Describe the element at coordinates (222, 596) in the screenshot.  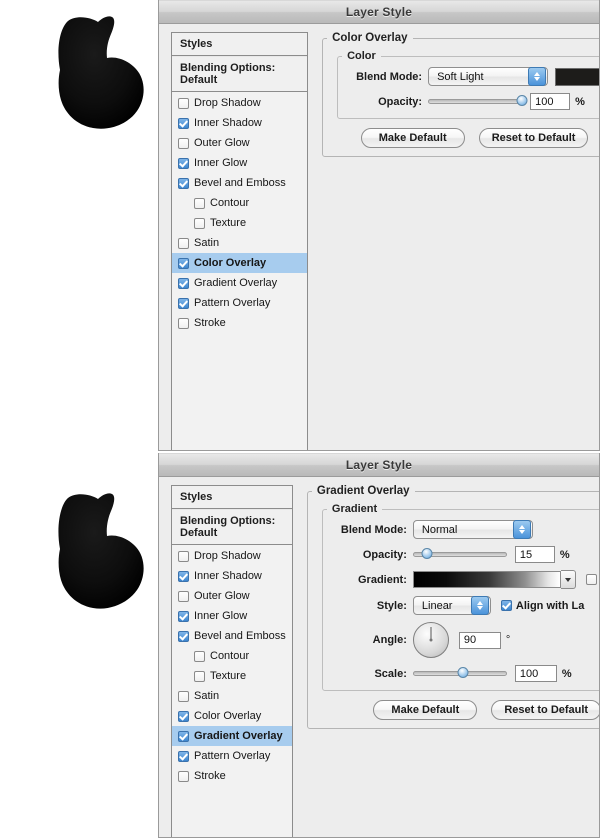
I see `style-list-item-label: Outer Glow` at that location.